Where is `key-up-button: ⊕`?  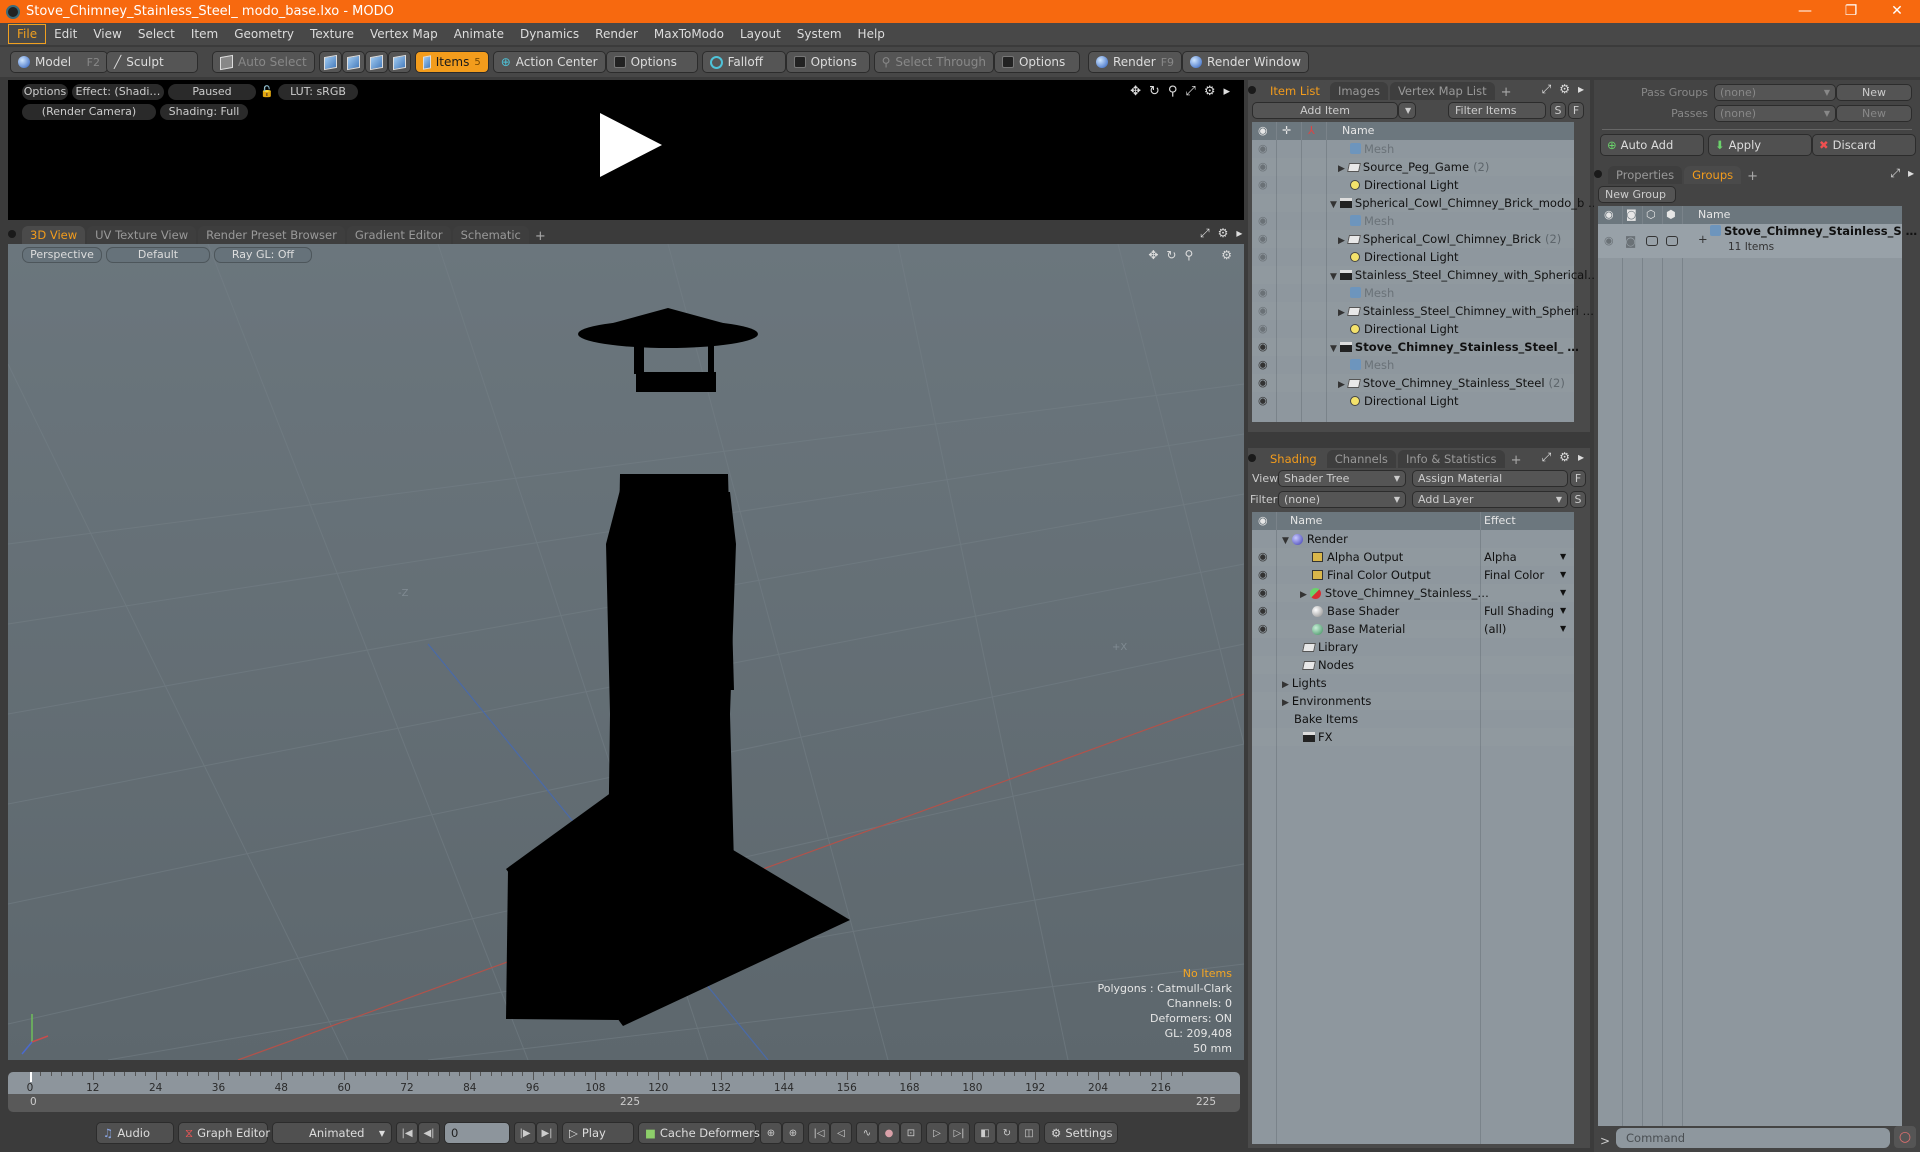 key-up-button: ⊕ is located at coordinates (771, 1133).